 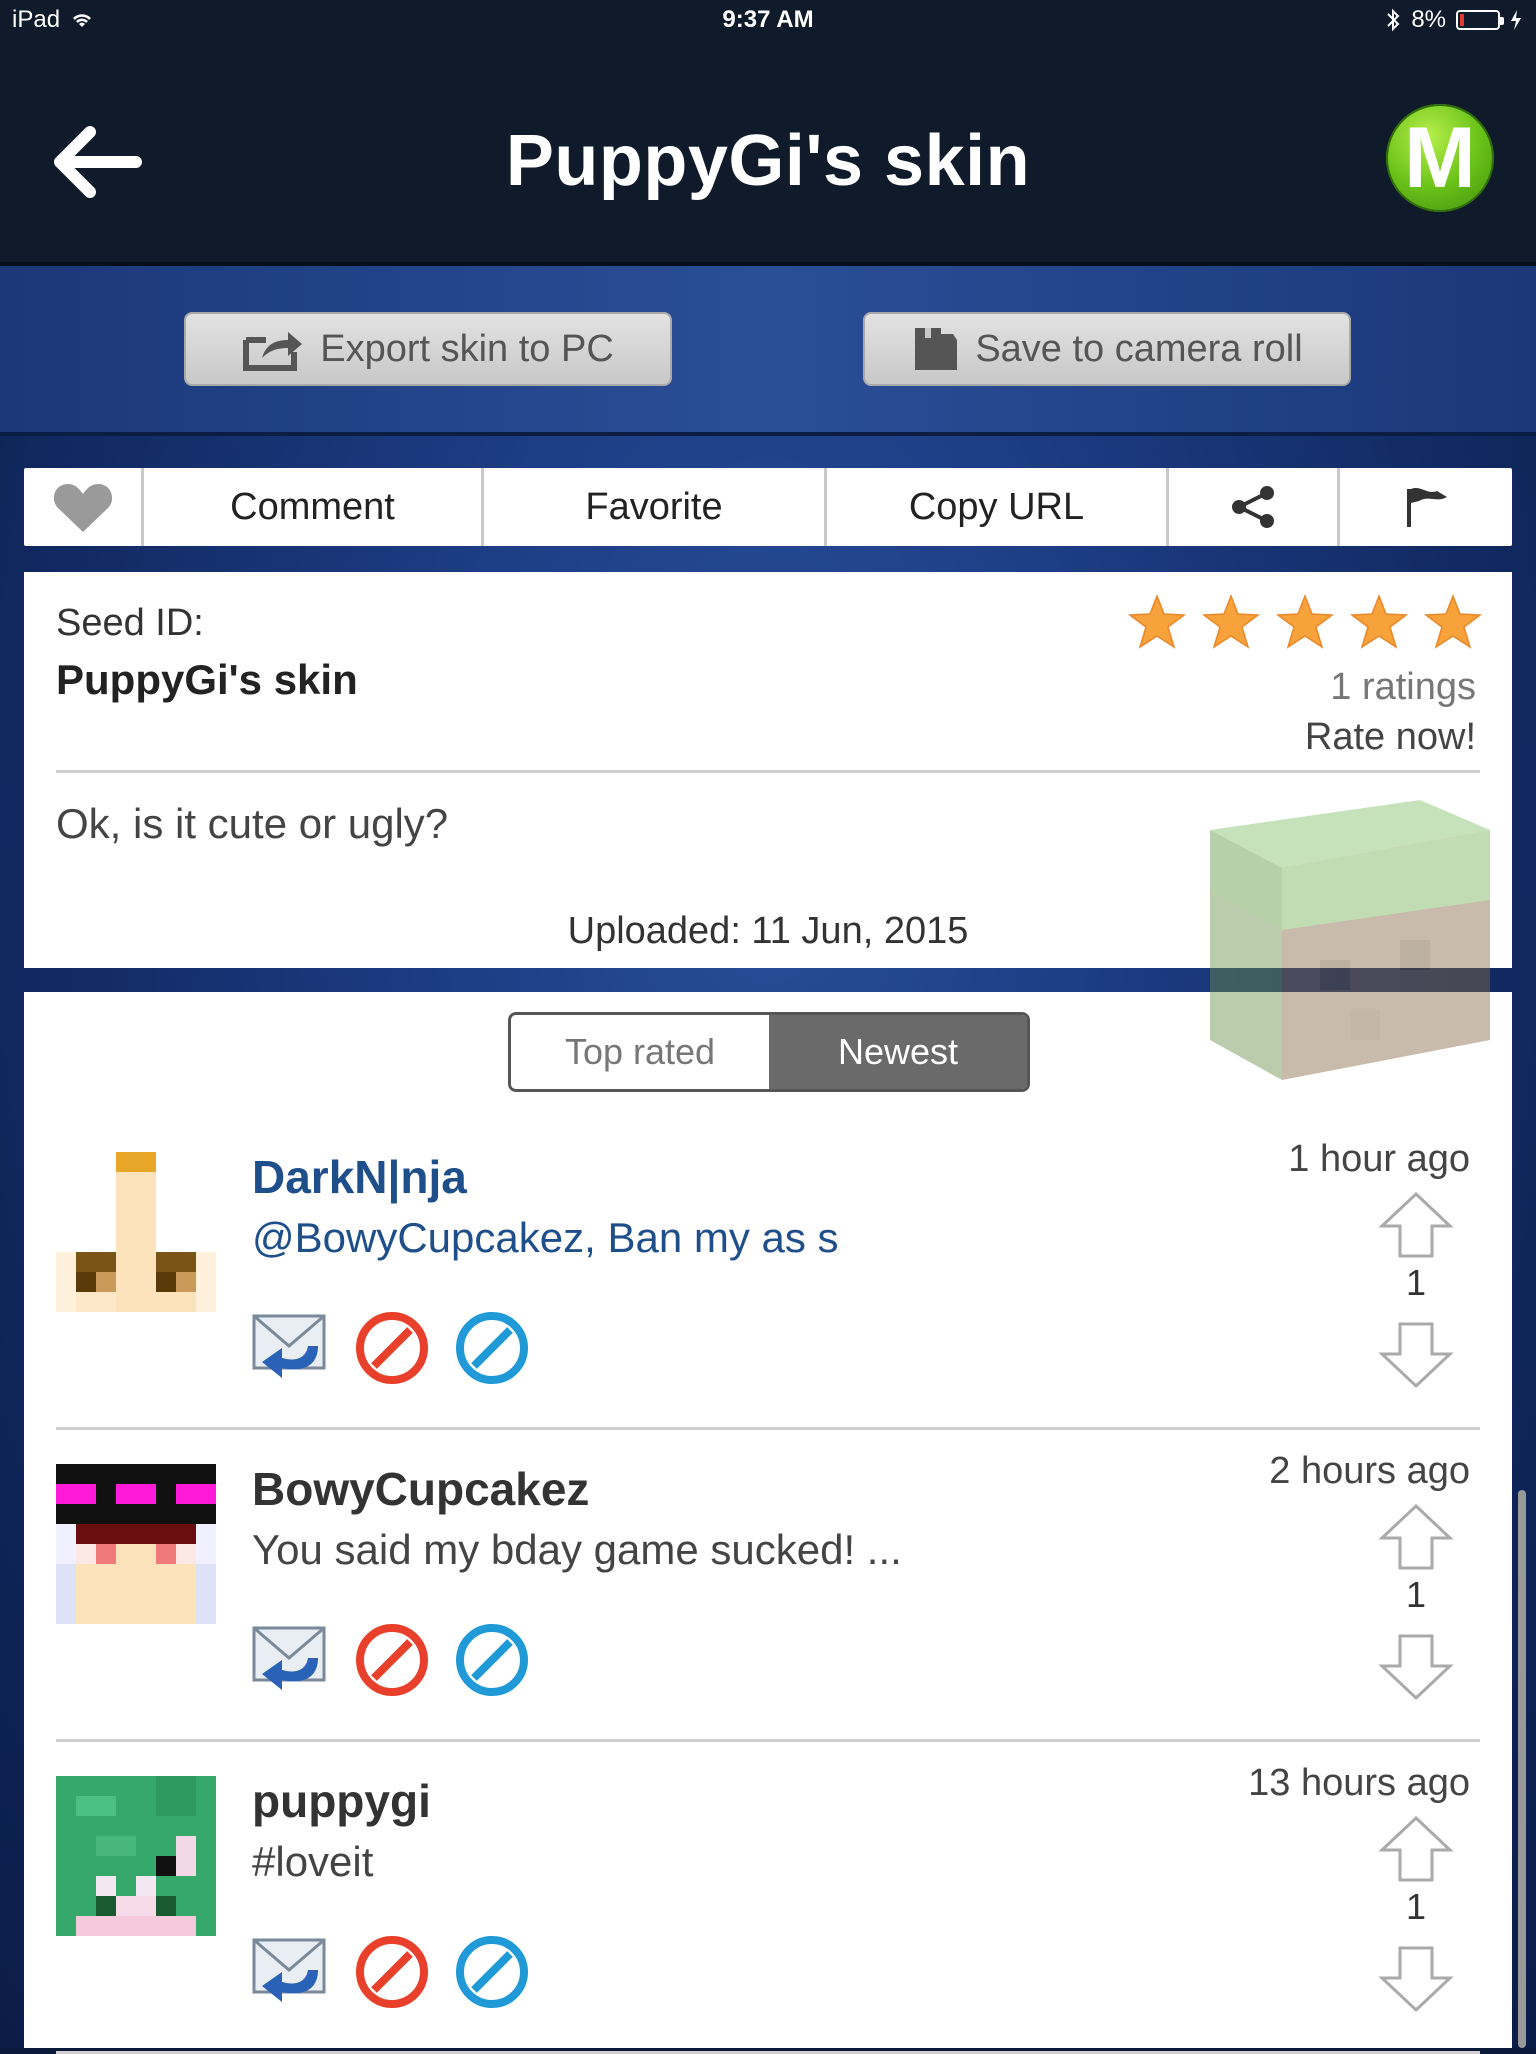 What do you see at coordinates (1480, 20) in the screenshot?
I see `battery-icon` at bounding box center [1480, 20].